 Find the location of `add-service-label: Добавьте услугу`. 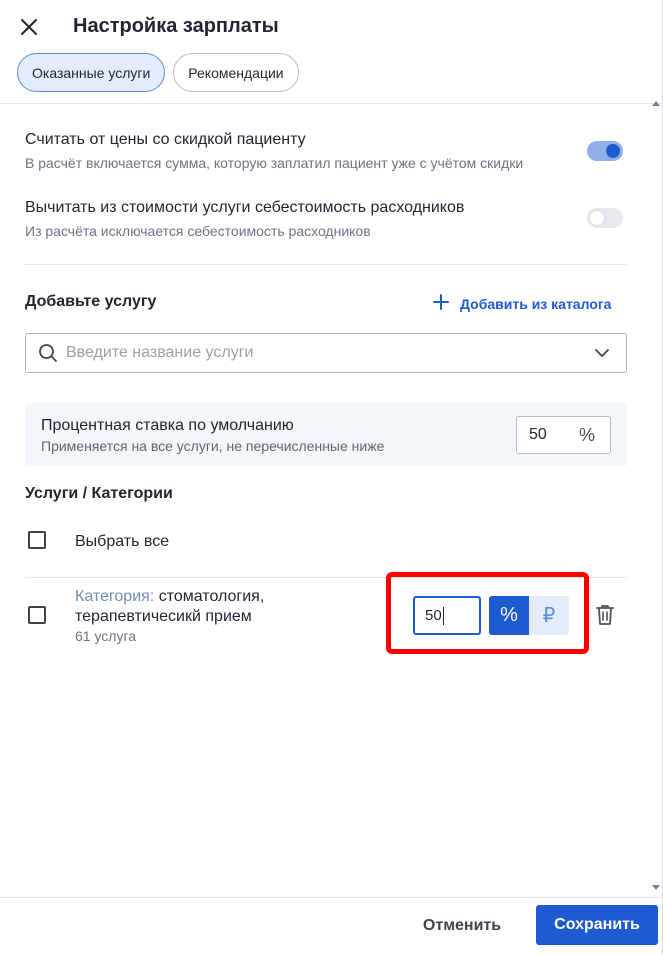

add-service-label: Добавьте услугу is located at coordinates (91, 301).